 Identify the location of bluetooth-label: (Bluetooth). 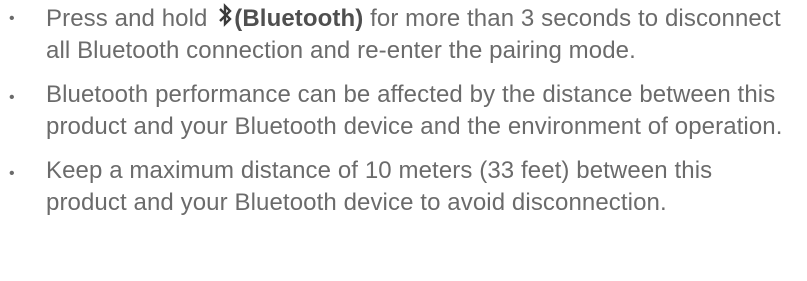
(299, 18).